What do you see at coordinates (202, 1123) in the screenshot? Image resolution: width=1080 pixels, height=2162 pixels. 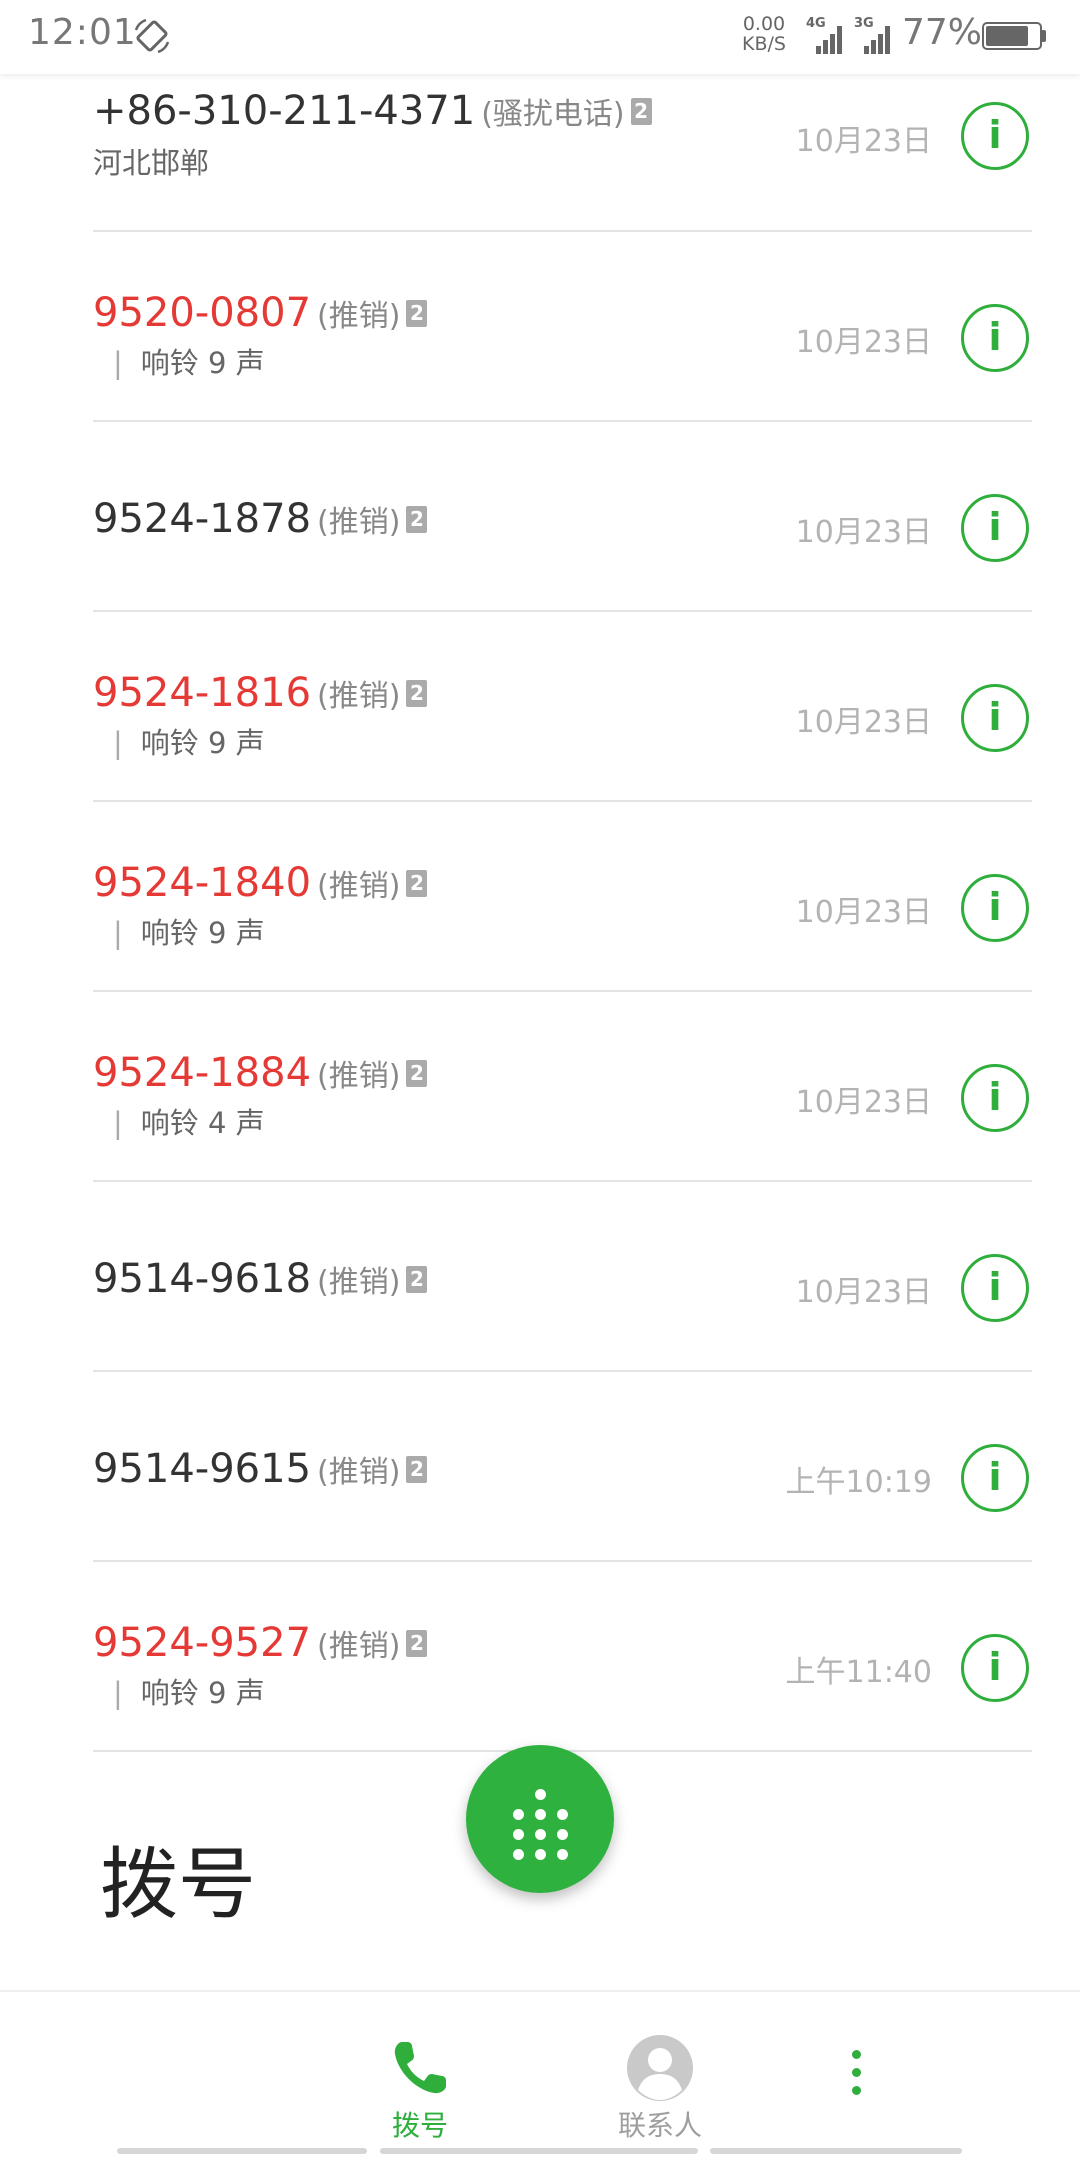 I see `ring-count: 响铃 4 声` at bounding box center [202, 1123].